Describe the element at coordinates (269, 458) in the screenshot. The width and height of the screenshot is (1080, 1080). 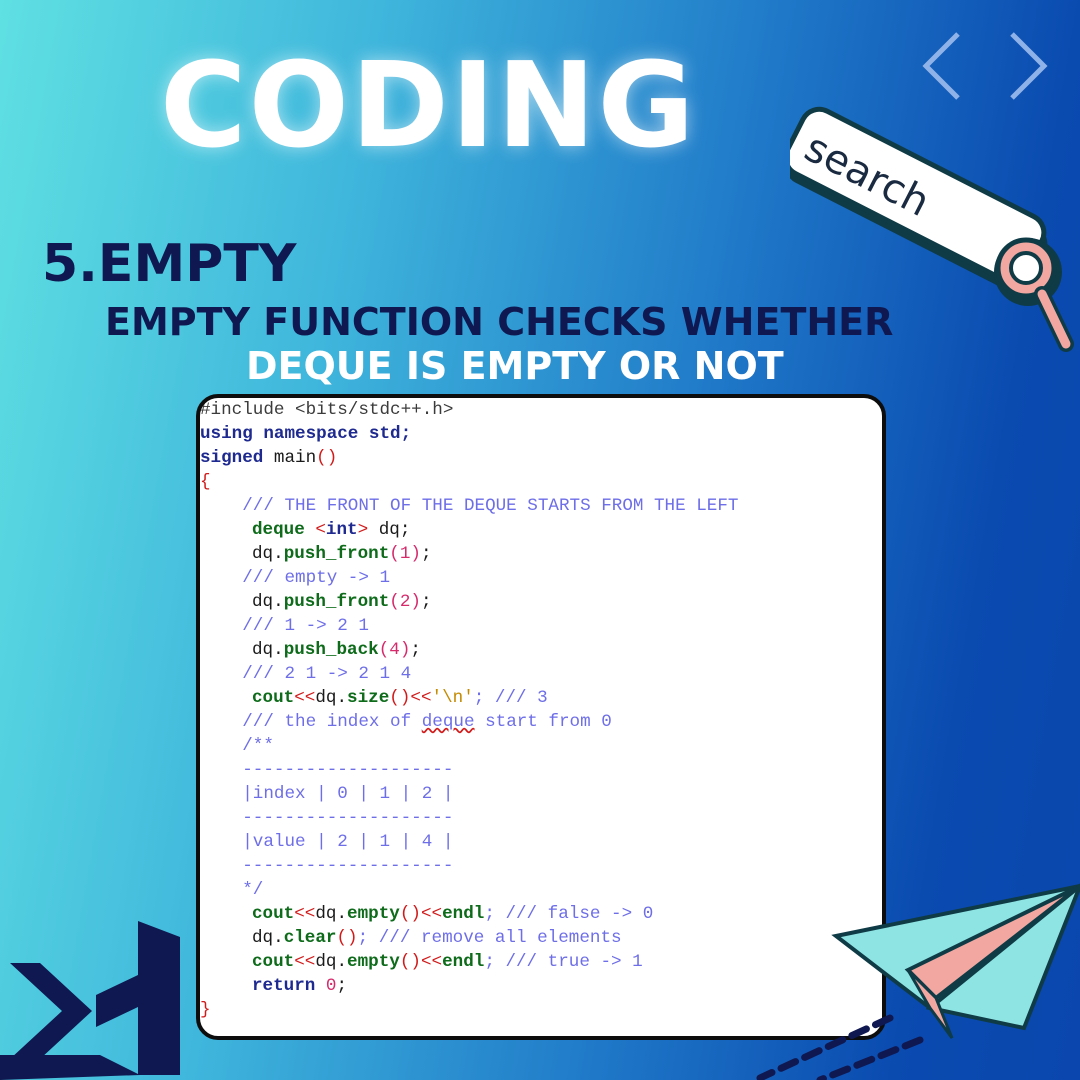
I see `code-line: signed main()` at that location.